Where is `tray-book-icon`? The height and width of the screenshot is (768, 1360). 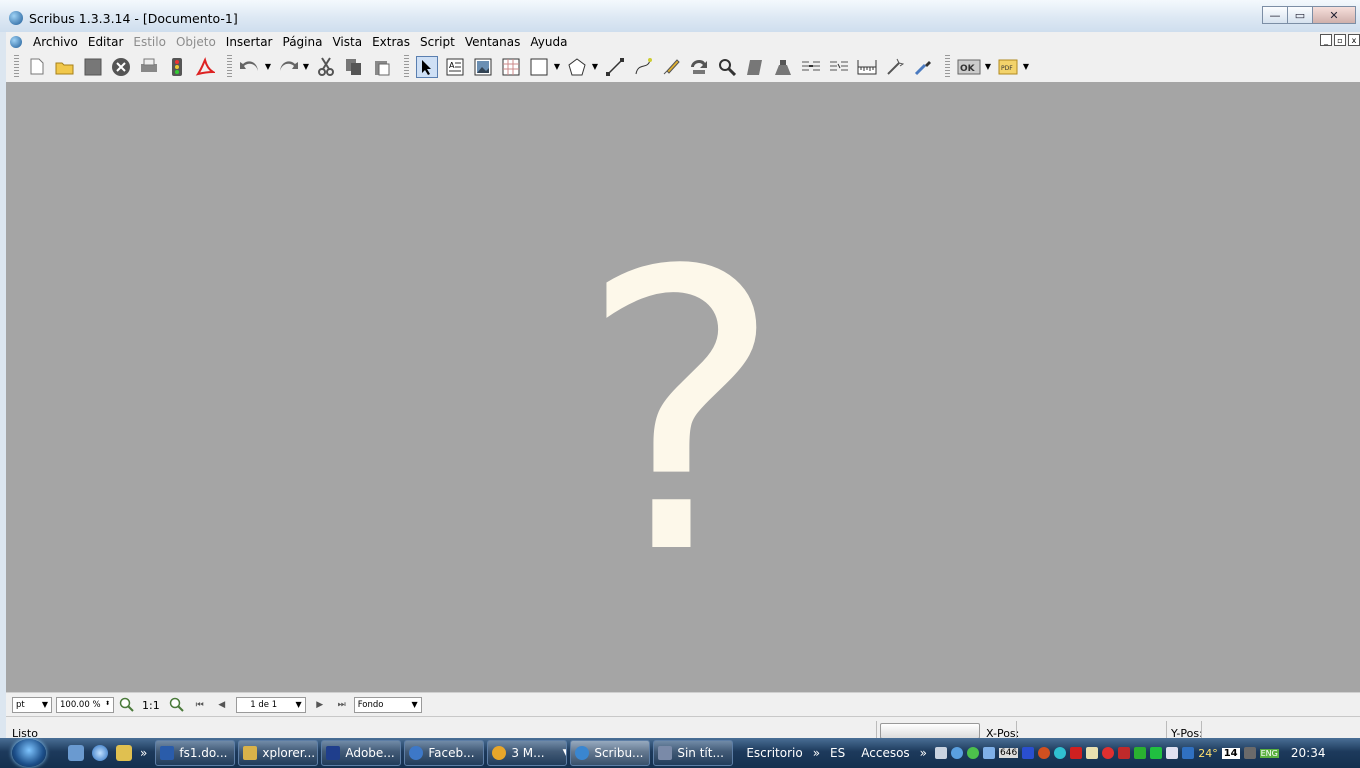
tray-book-icon is located at coordinates (1172, 753).